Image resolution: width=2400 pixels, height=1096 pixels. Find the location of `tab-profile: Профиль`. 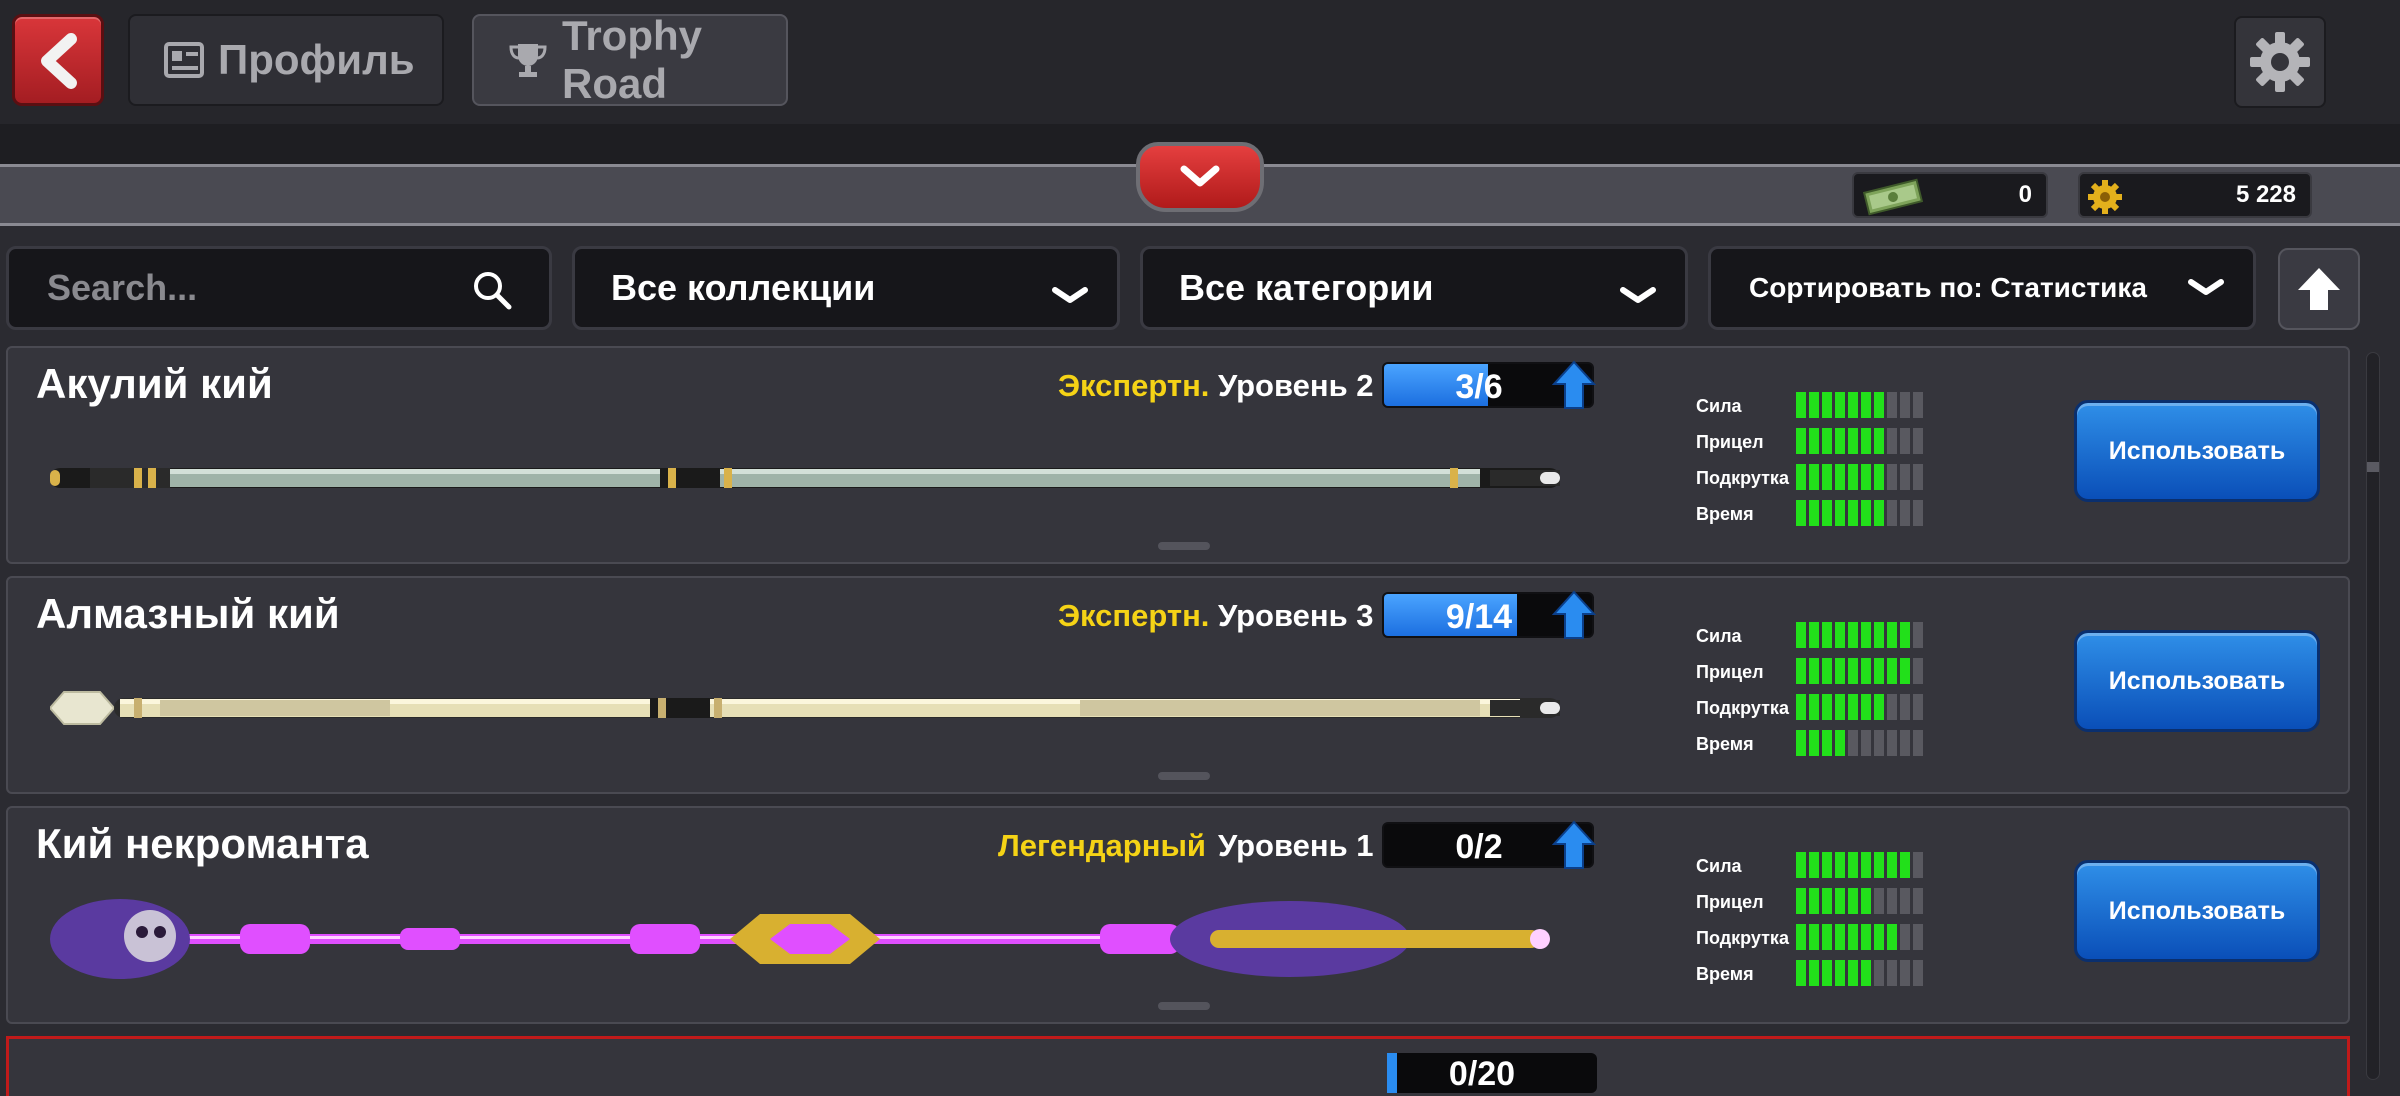

tab-profile: Профиль is located at coordinates (286, 60).